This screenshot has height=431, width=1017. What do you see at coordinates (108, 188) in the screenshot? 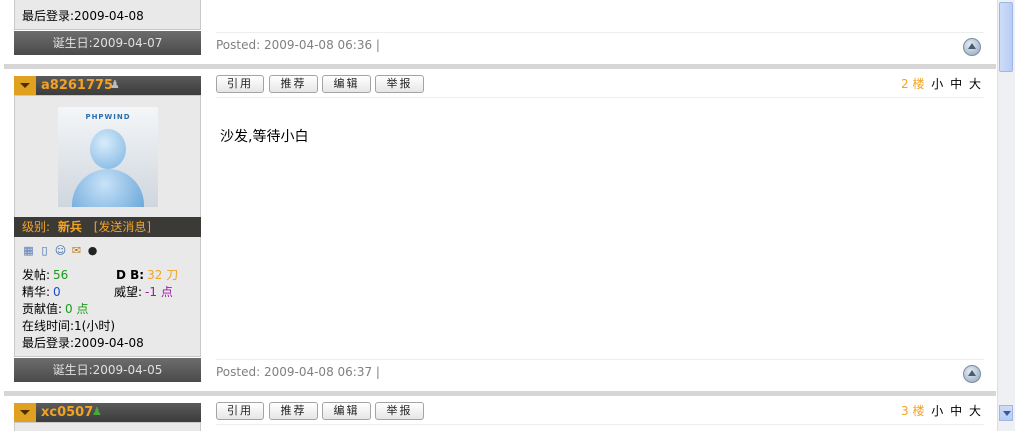
I see `avatar-body` at bounding box center [108, 188].